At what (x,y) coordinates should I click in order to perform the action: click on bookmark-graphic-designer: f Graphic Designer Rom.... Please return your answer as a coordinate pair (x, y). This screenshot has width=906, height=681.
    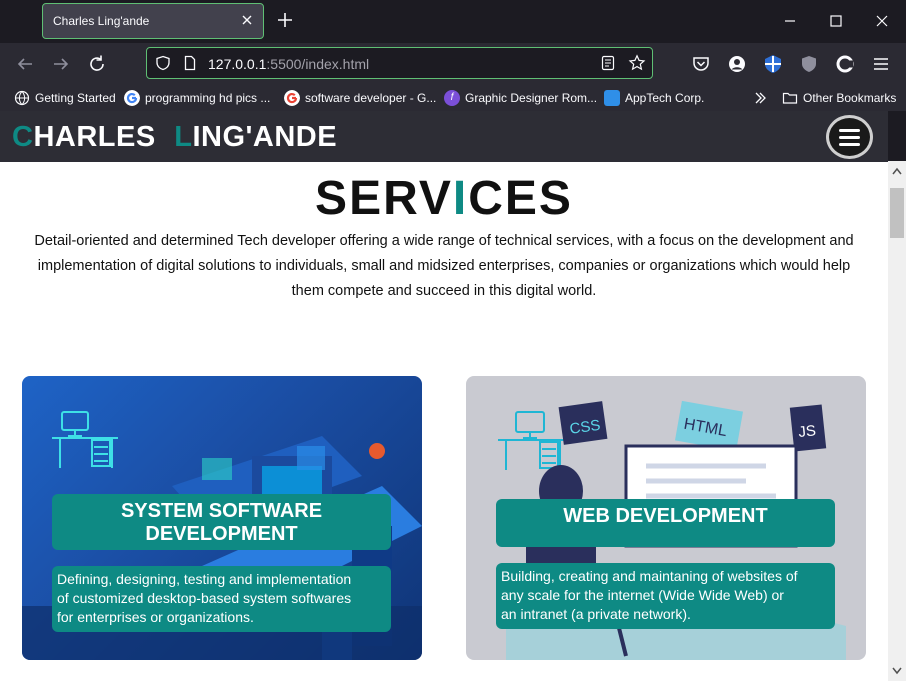
    Looking at the image, I should click on (520, 98).